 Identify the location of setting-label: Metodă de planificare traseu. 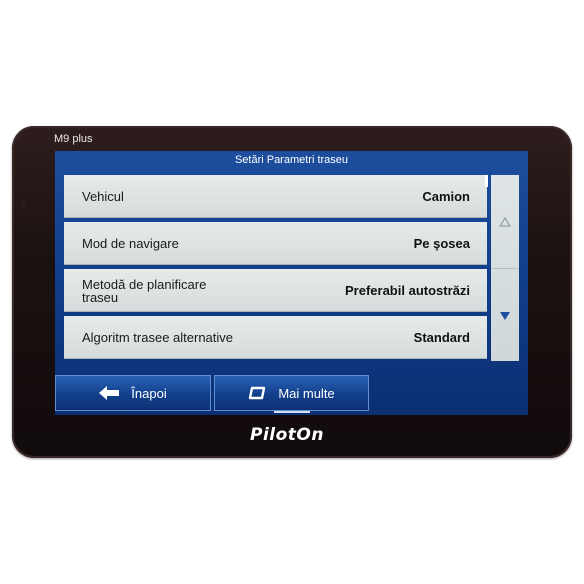
(144, 290).